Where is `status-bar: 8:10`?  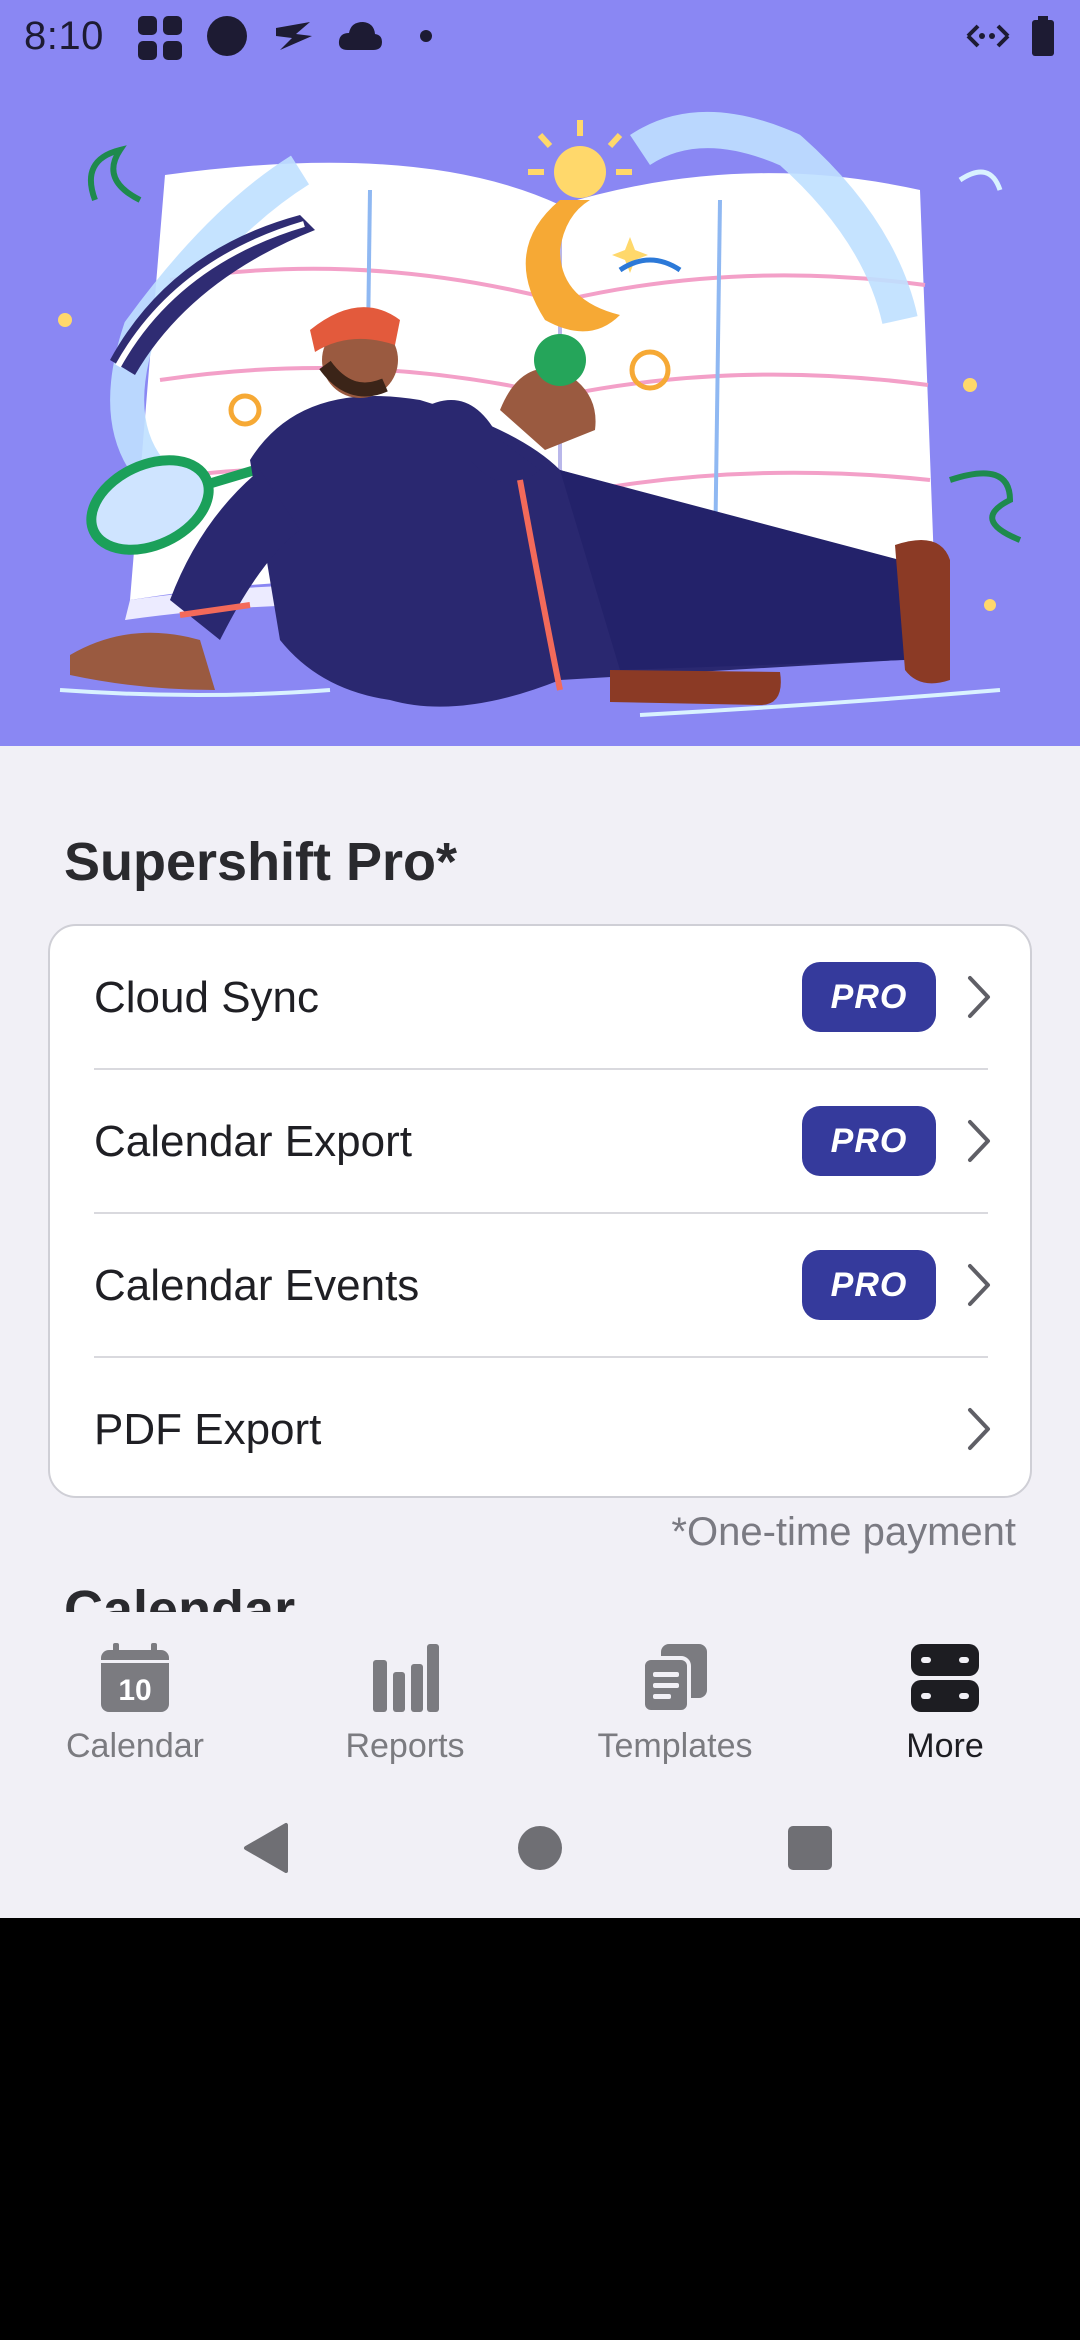 status-bar: 8:10 is located at coordinates (540, 36).